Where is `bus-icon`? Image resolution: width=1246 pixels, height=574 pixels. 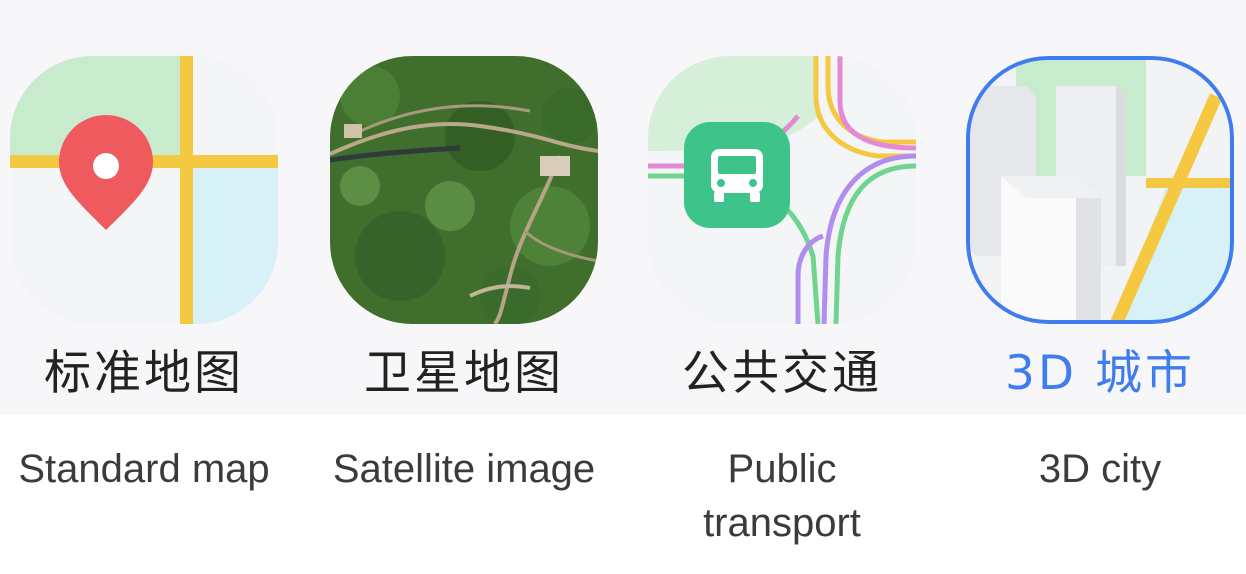 bus-icon is located at coordinates (782, 190).